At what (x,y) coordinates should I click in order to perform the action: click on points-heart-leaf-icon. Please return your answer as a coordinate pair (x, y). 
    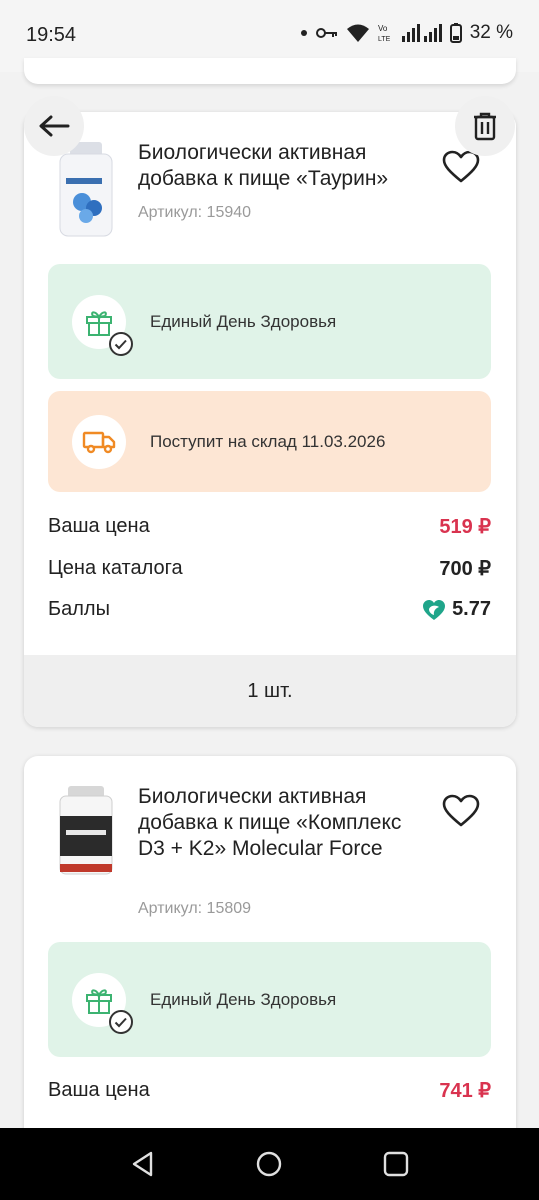
    Looking at the image, I should click on (434, 609).